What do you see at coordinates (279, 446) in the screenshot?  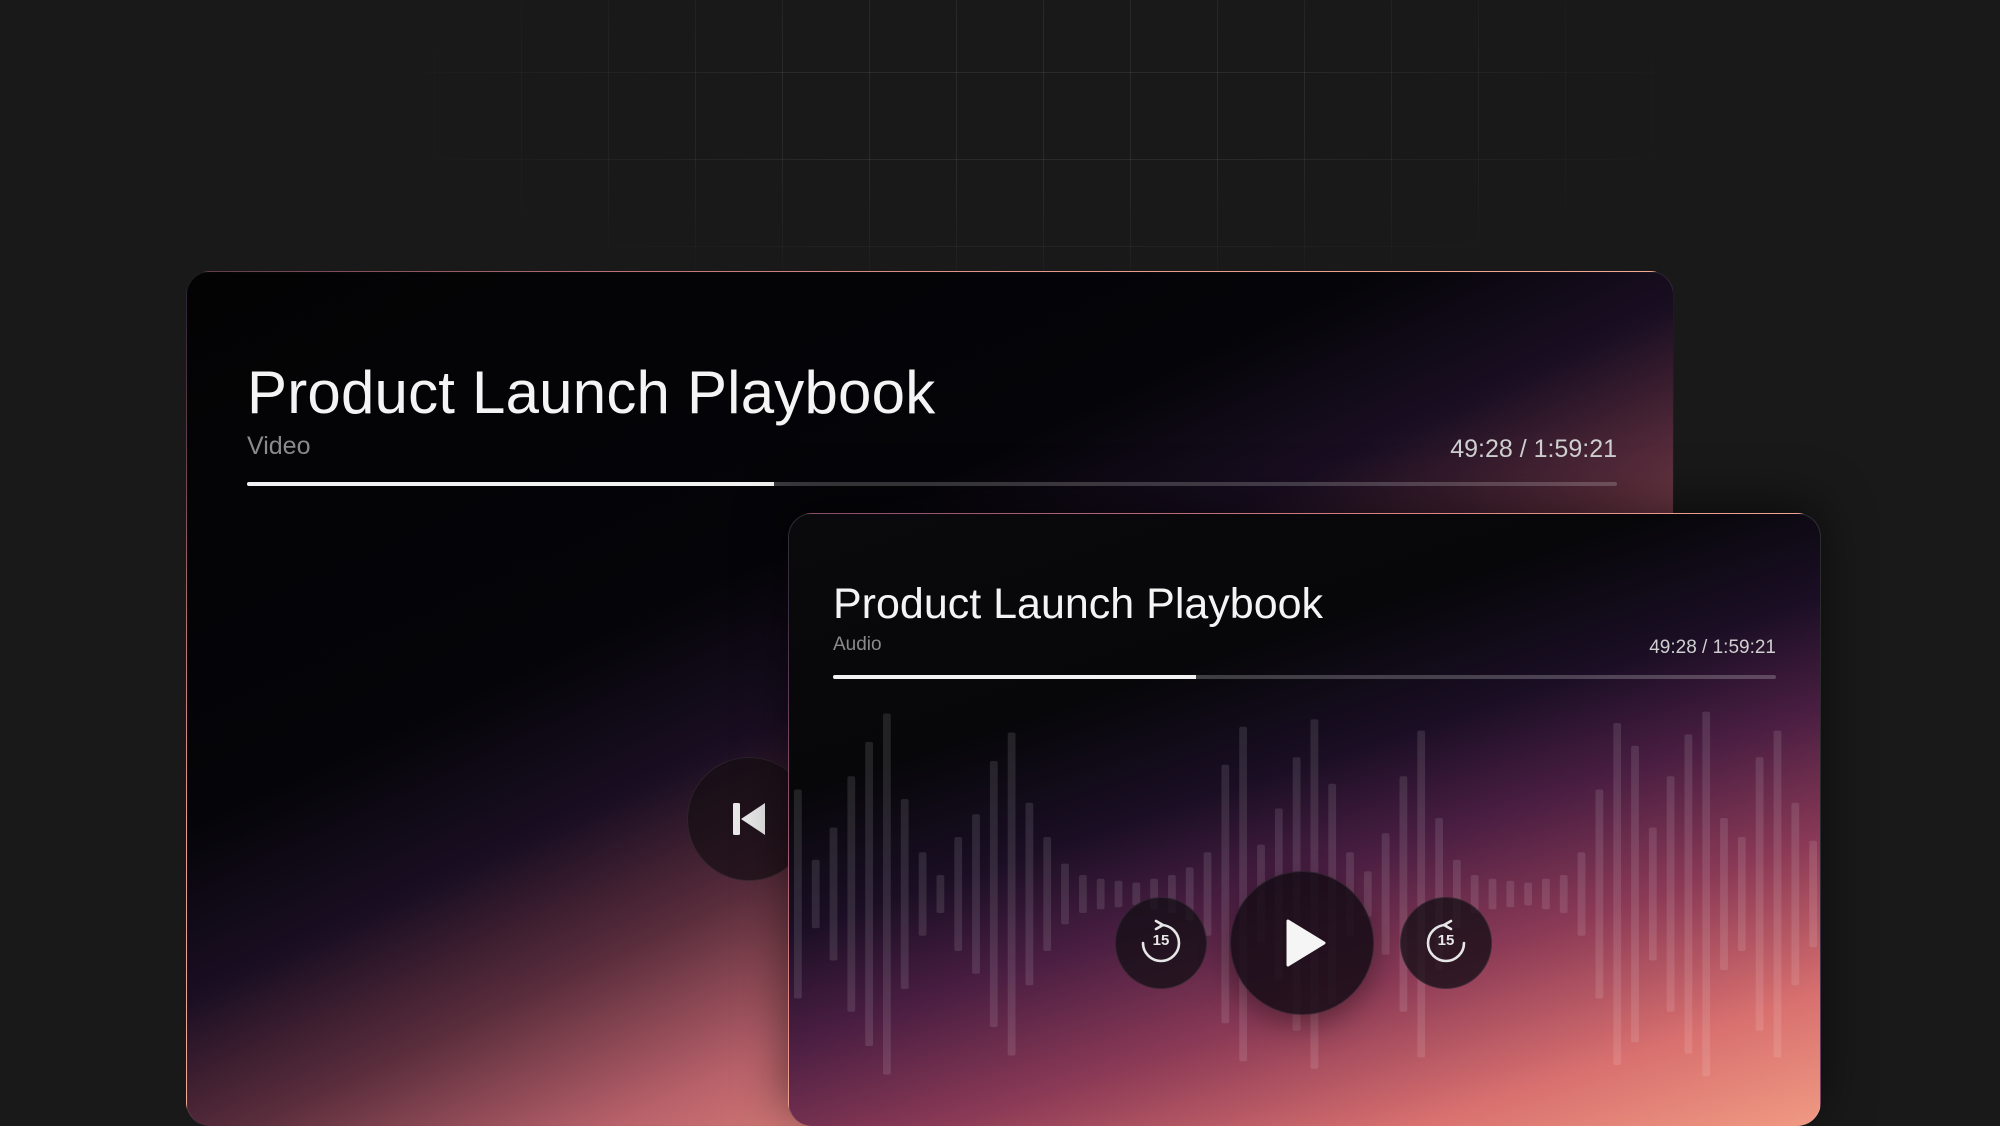 I see `video-media-type: Video` at bounding box center [279, 446].